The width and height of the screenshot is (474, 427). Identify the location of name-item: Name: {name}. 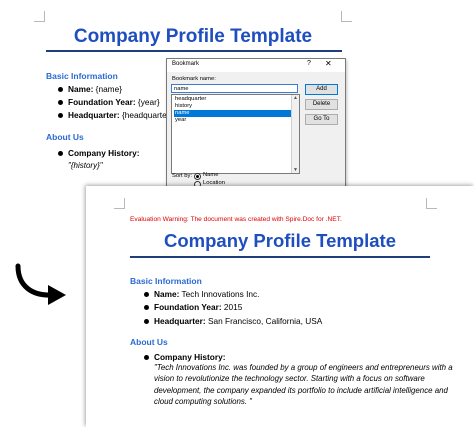
(95, 89).